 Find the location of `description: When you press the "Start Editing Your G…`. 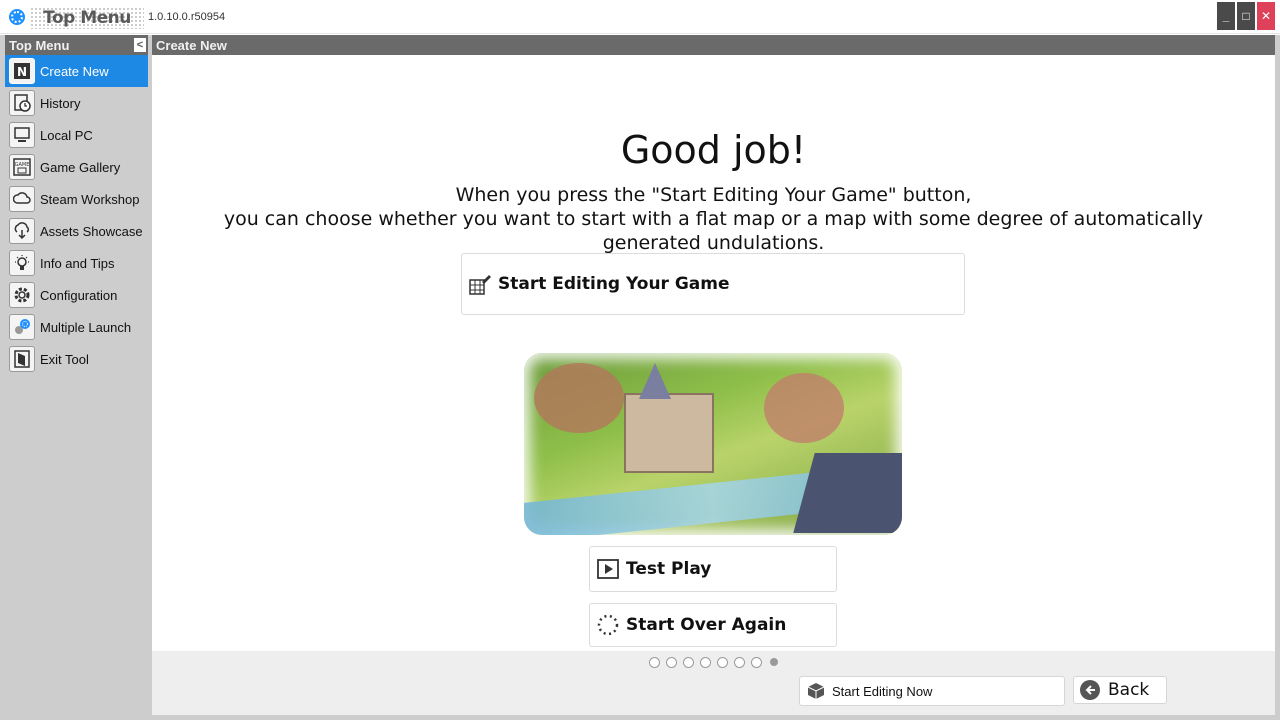

description: When you press the "Start Editing Your G… is located at coordinates (713, 219).